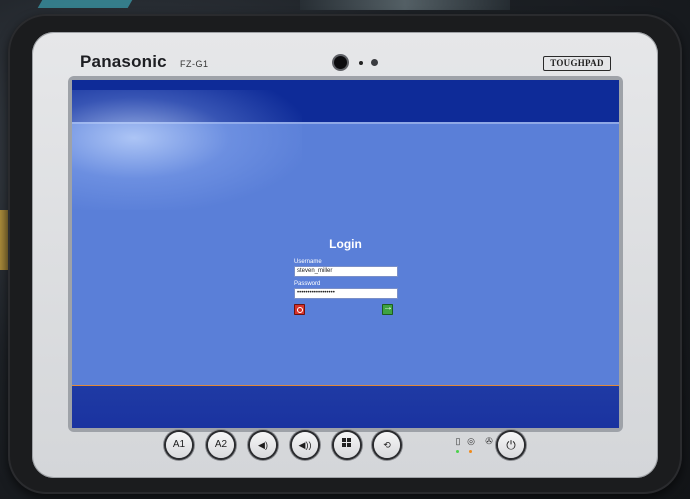  Describe the element at coordinates (305, 445) in the screenshot. I see `volume-up-button: ◀︎))` at that location.